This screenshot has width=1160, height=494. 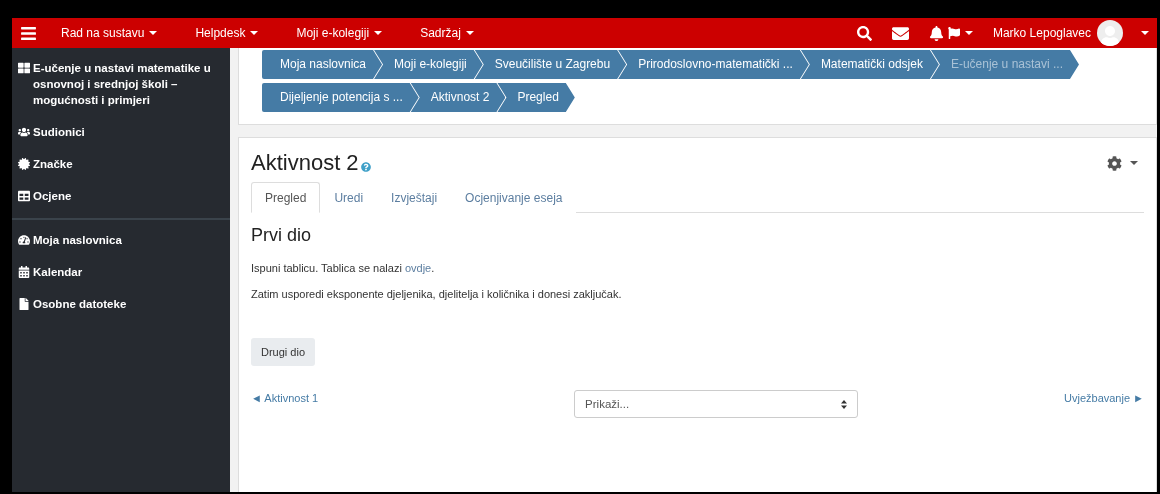 I want to click on page-title: Aktivnost 2, so click(x=305, y=163).